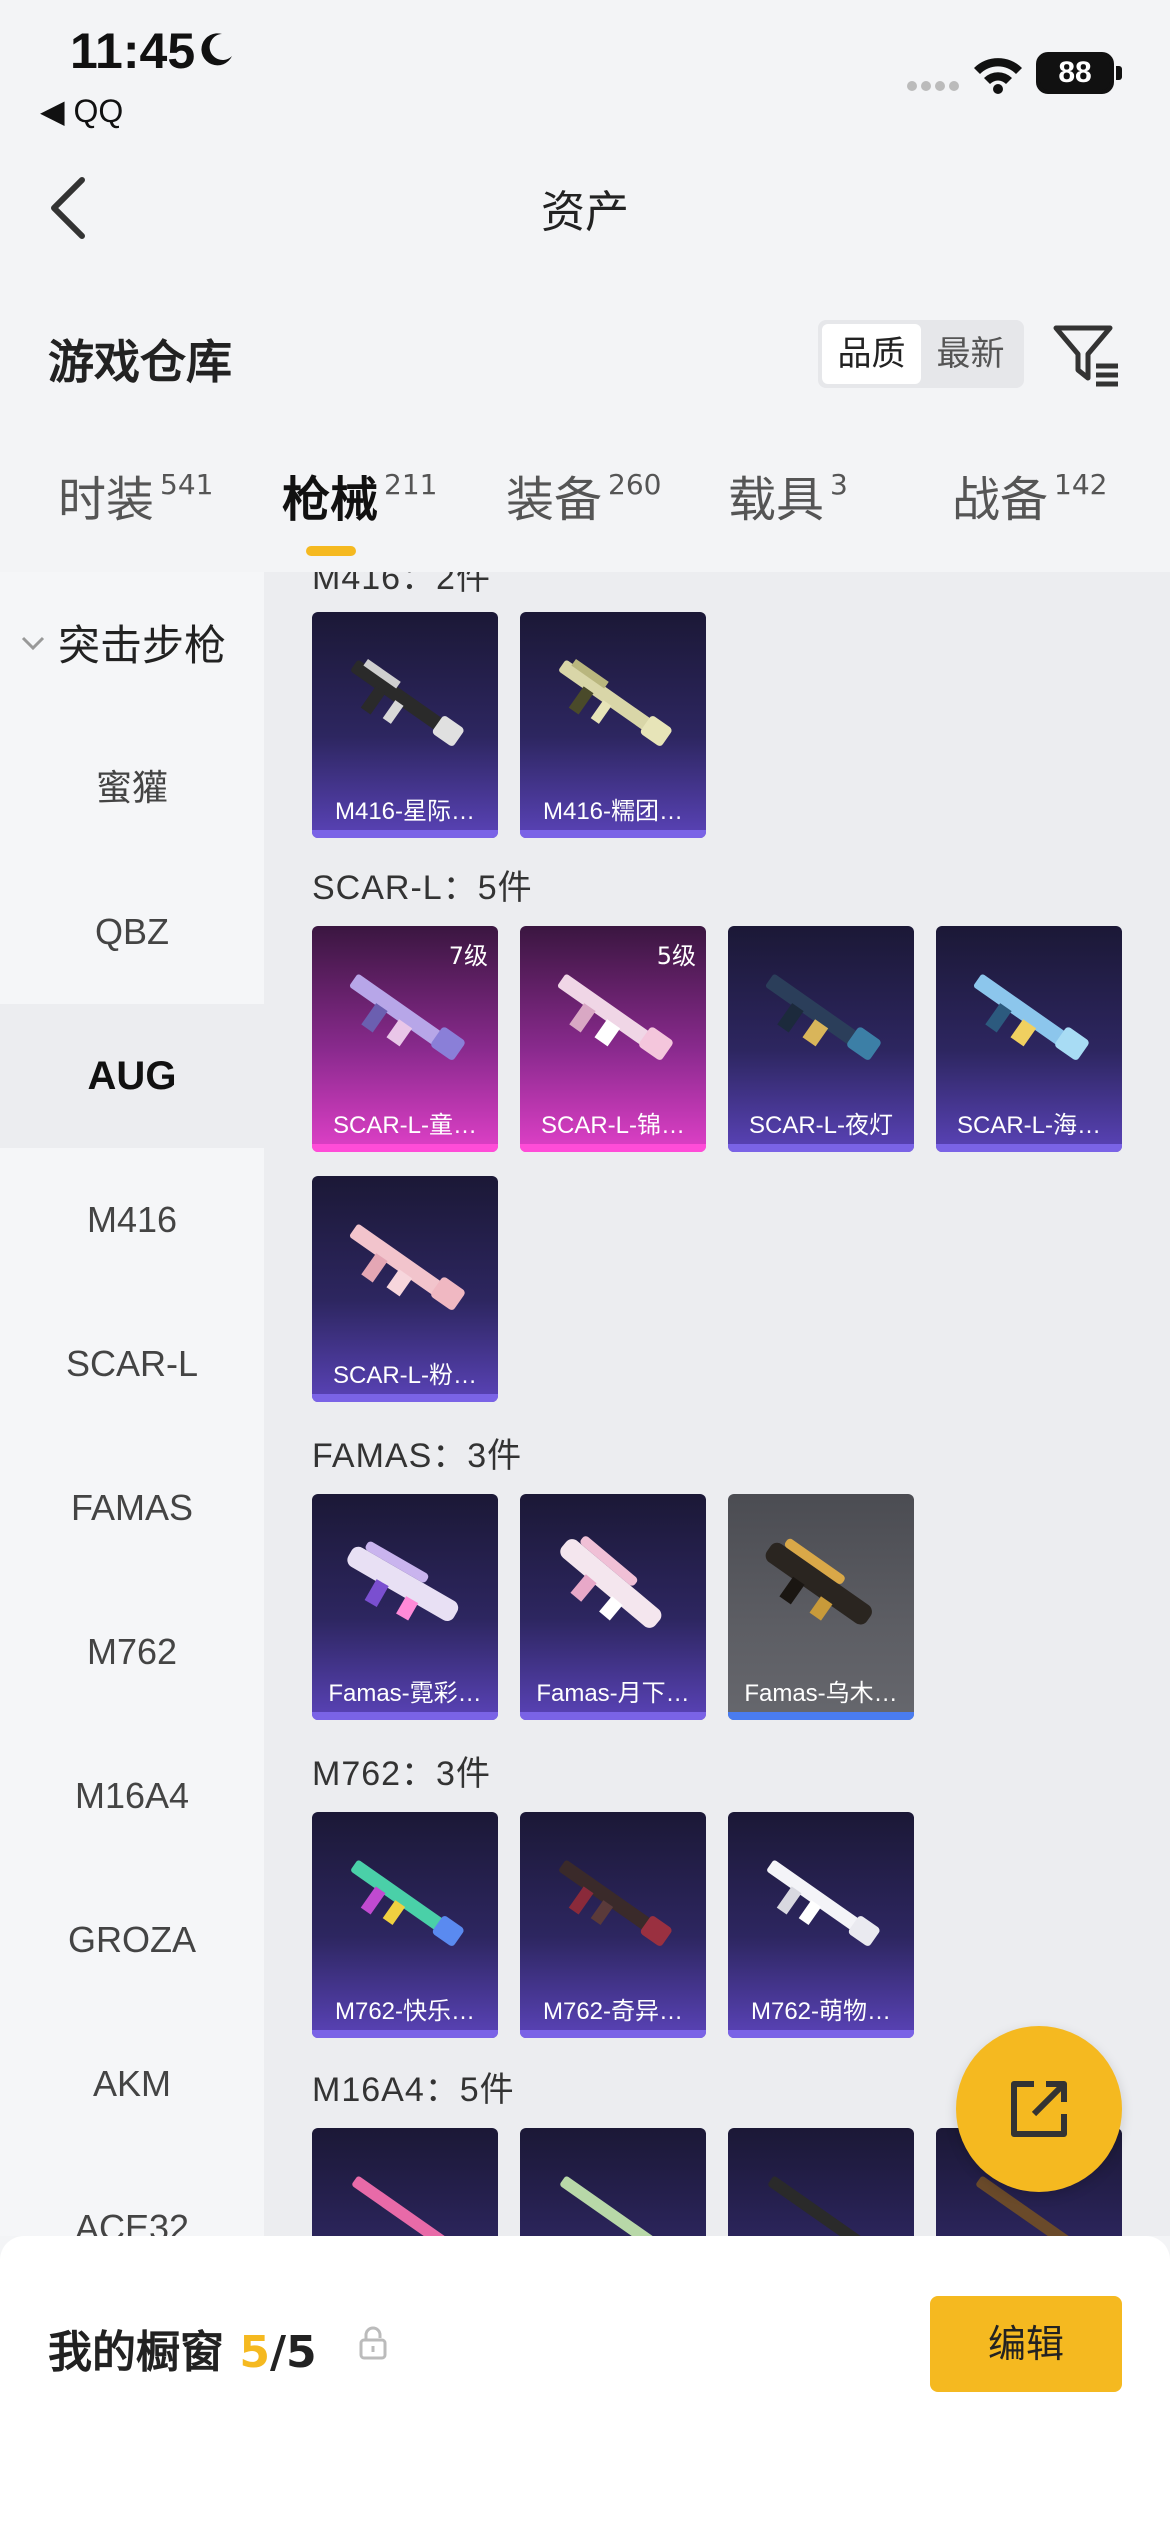 The height and width of the screenshot is (2532, 1170). I want to click on showcase-count-total: /5, so click(293, 2352).